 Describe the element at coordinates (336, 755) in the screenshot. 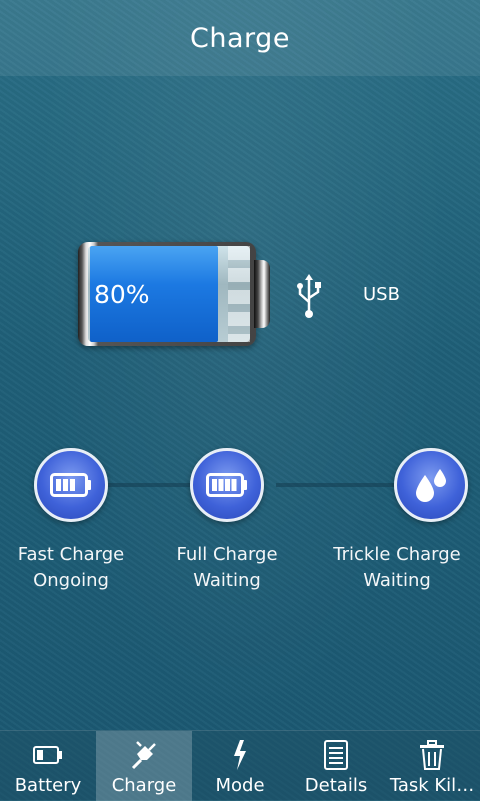

I see `document-icon` at that location.